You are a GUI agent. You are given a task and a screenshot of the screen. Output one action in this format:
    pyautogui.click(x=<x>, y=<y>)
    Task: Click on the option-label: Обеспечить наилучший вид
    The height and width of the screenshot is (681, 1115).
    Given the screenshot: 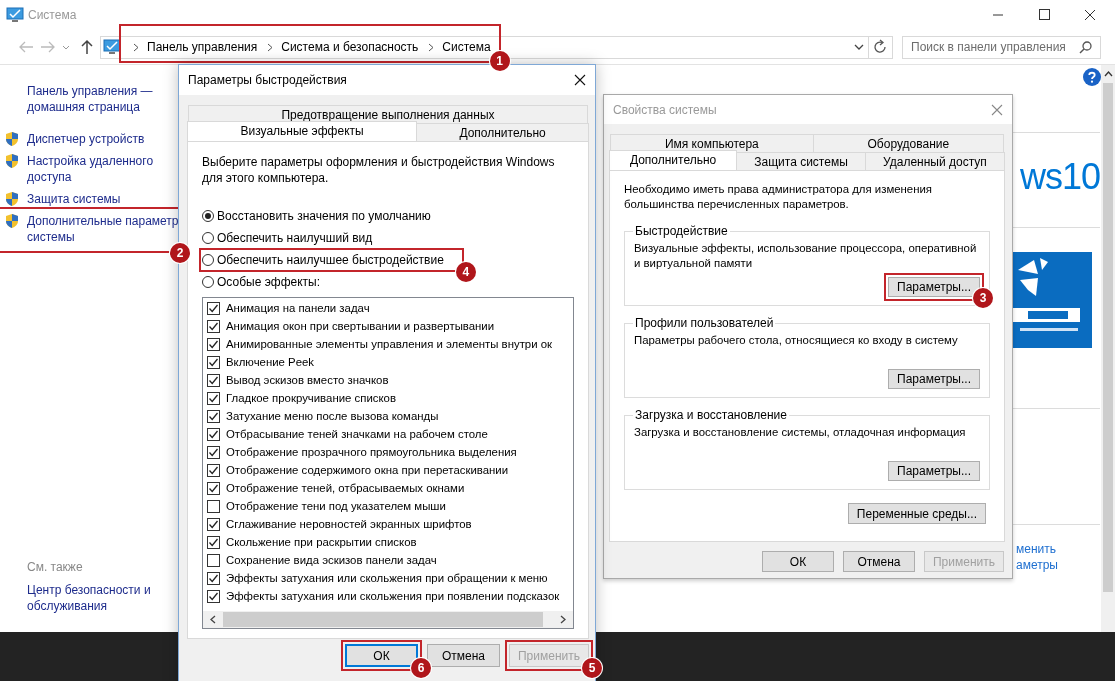 What is the action you would take?
    pyautogui.click(x=295, y=238)
    